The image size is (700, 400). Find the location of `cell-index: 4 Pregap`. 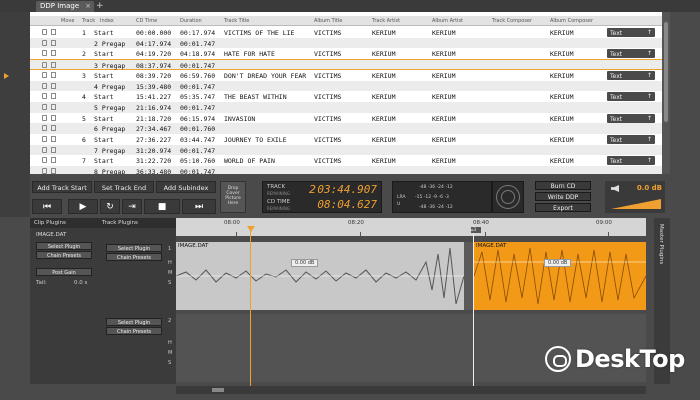

cell-index: 4 Pregap is located at coordinates (109, 87).